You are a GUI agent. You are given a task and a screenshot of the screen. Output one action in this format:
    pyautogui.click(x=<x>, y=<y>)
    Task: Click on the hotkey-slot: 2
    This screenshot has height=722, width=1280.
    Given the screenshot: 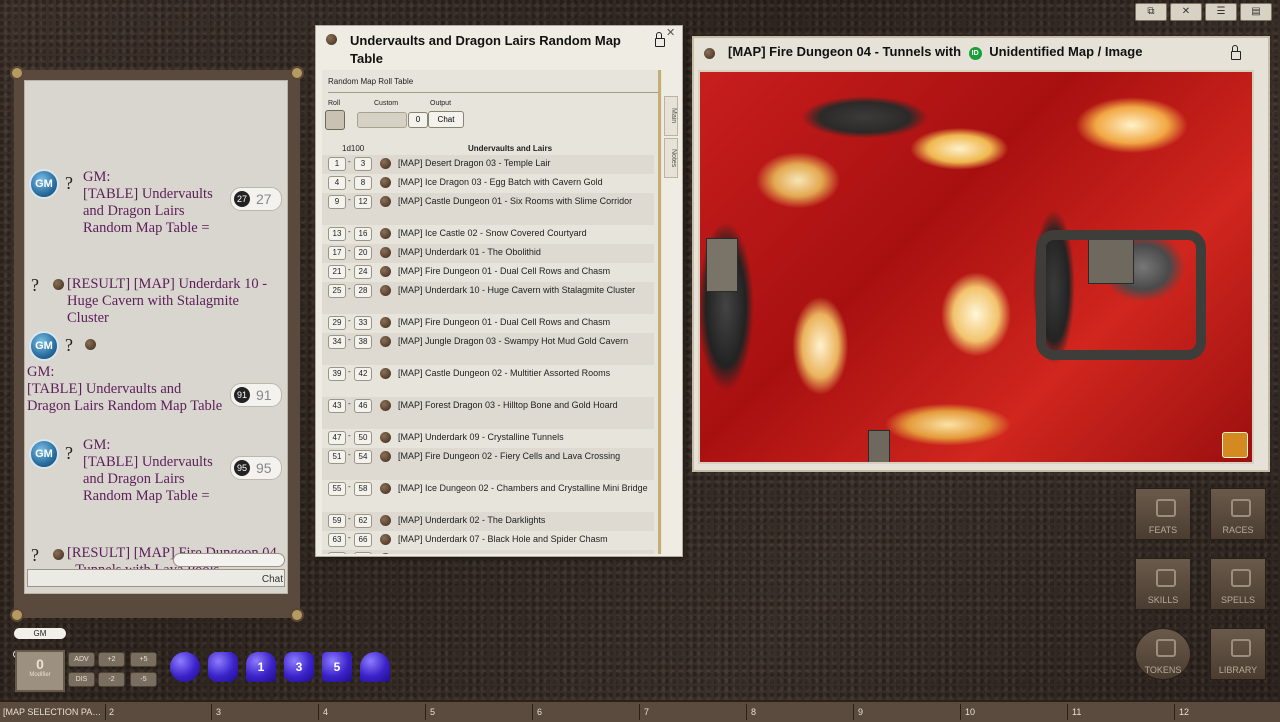 What is the action you would take?
    pyautogui.click(x=159, y=712)
    